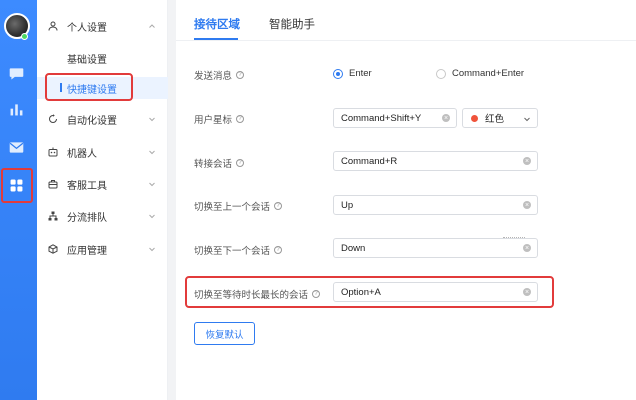 The height and width of the screenshot is (400, 636). I want to click on input-value: Command+R, so click(369, 161).